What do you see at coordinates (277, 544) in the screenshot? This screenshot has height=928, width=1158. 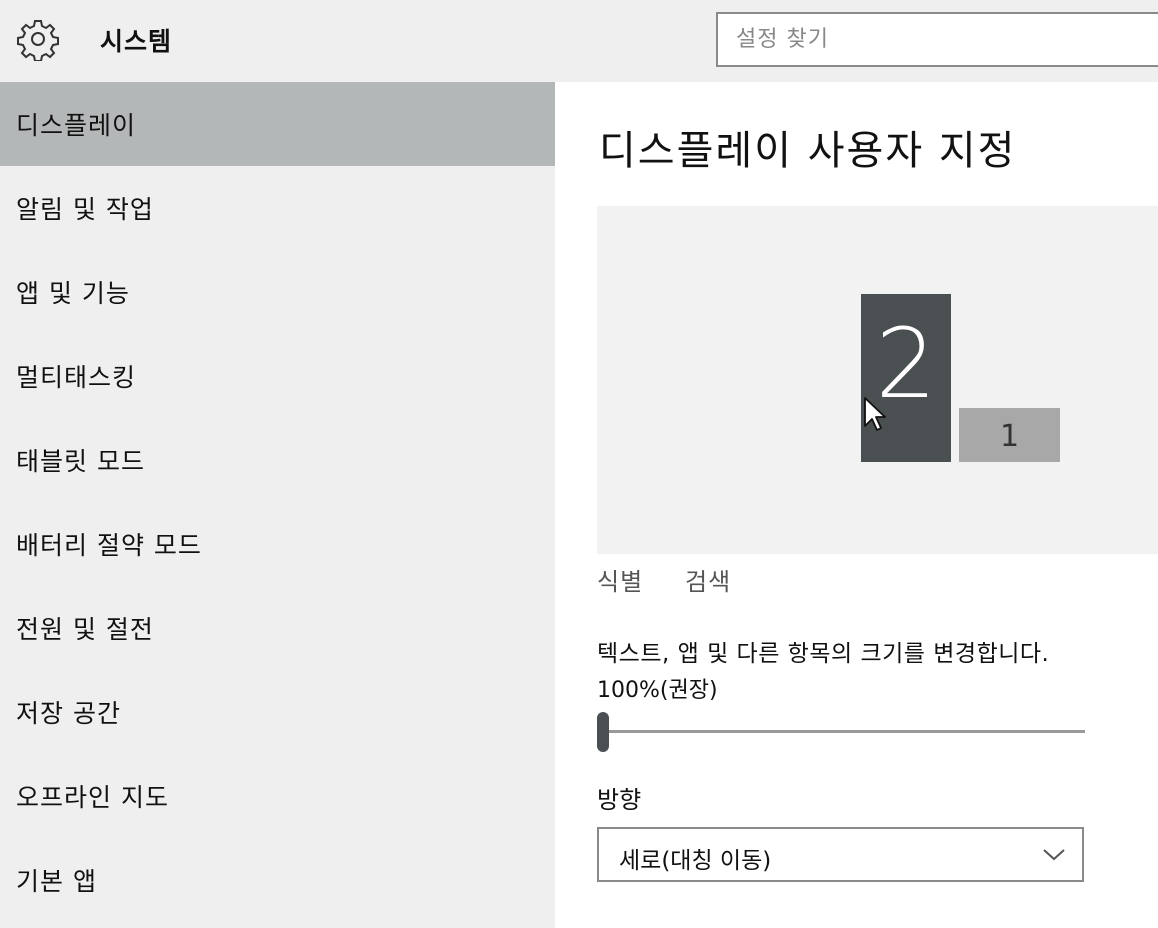 I see `sidebar-item-battery-saver: 배터리 절약 모드` at bounding box center [277, 544].